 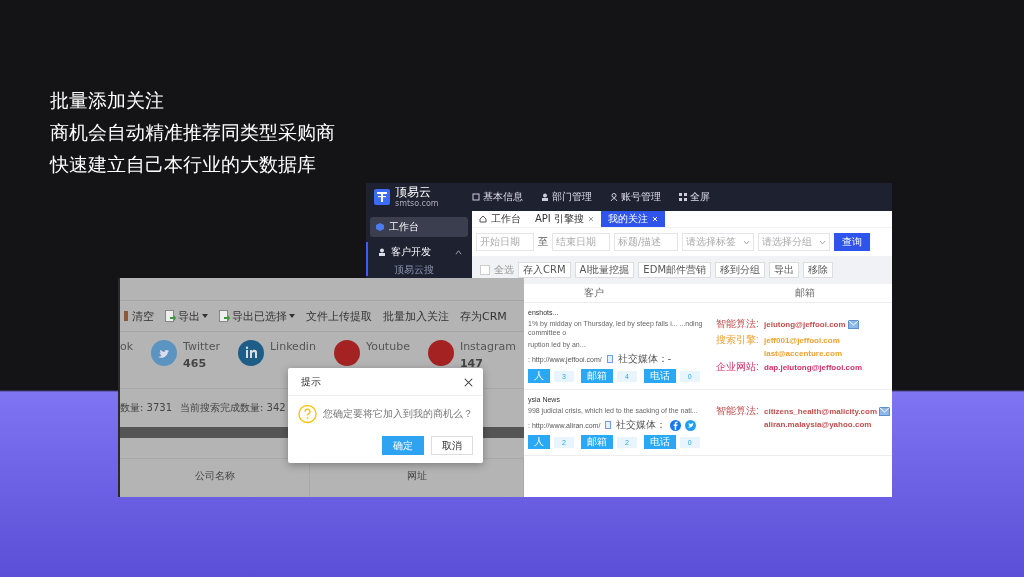 I want to click on email-address: dap.jelutong@jeffooi.com, so click(x=813, y=367).